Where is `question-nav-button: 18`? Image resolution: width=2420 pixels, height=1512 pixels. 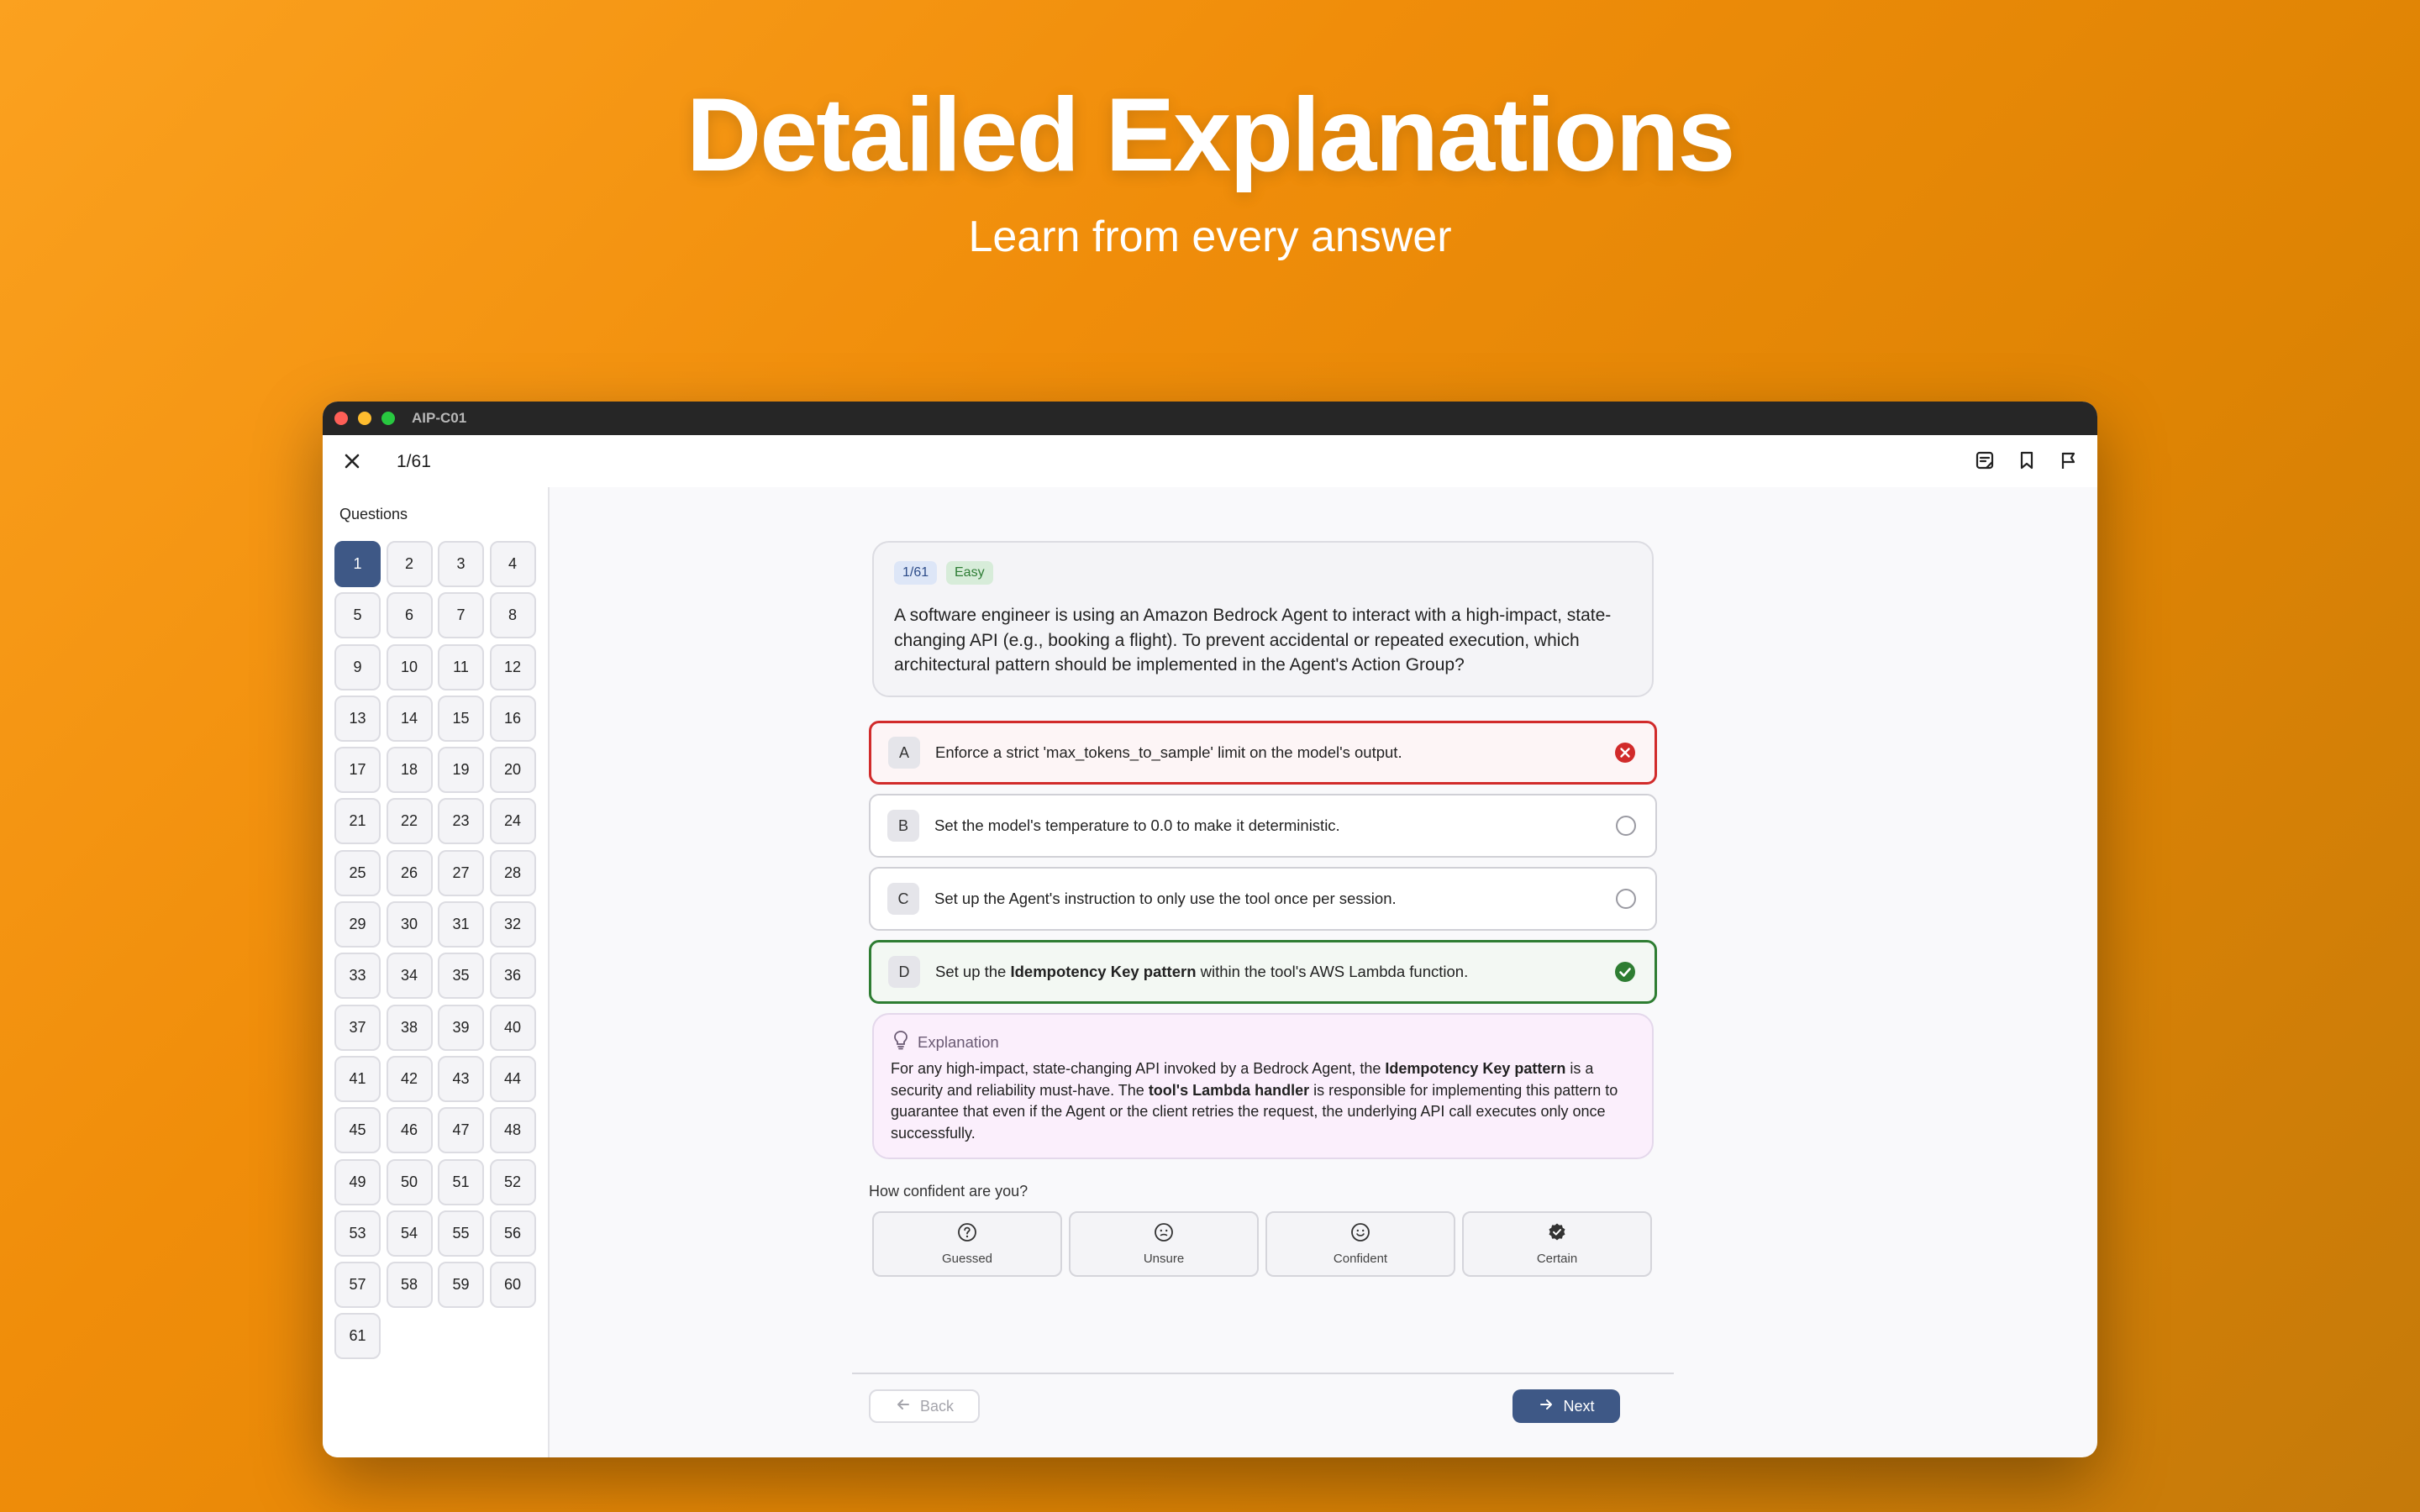
question-nav-button: 18 is located at coordinates (409, 770).